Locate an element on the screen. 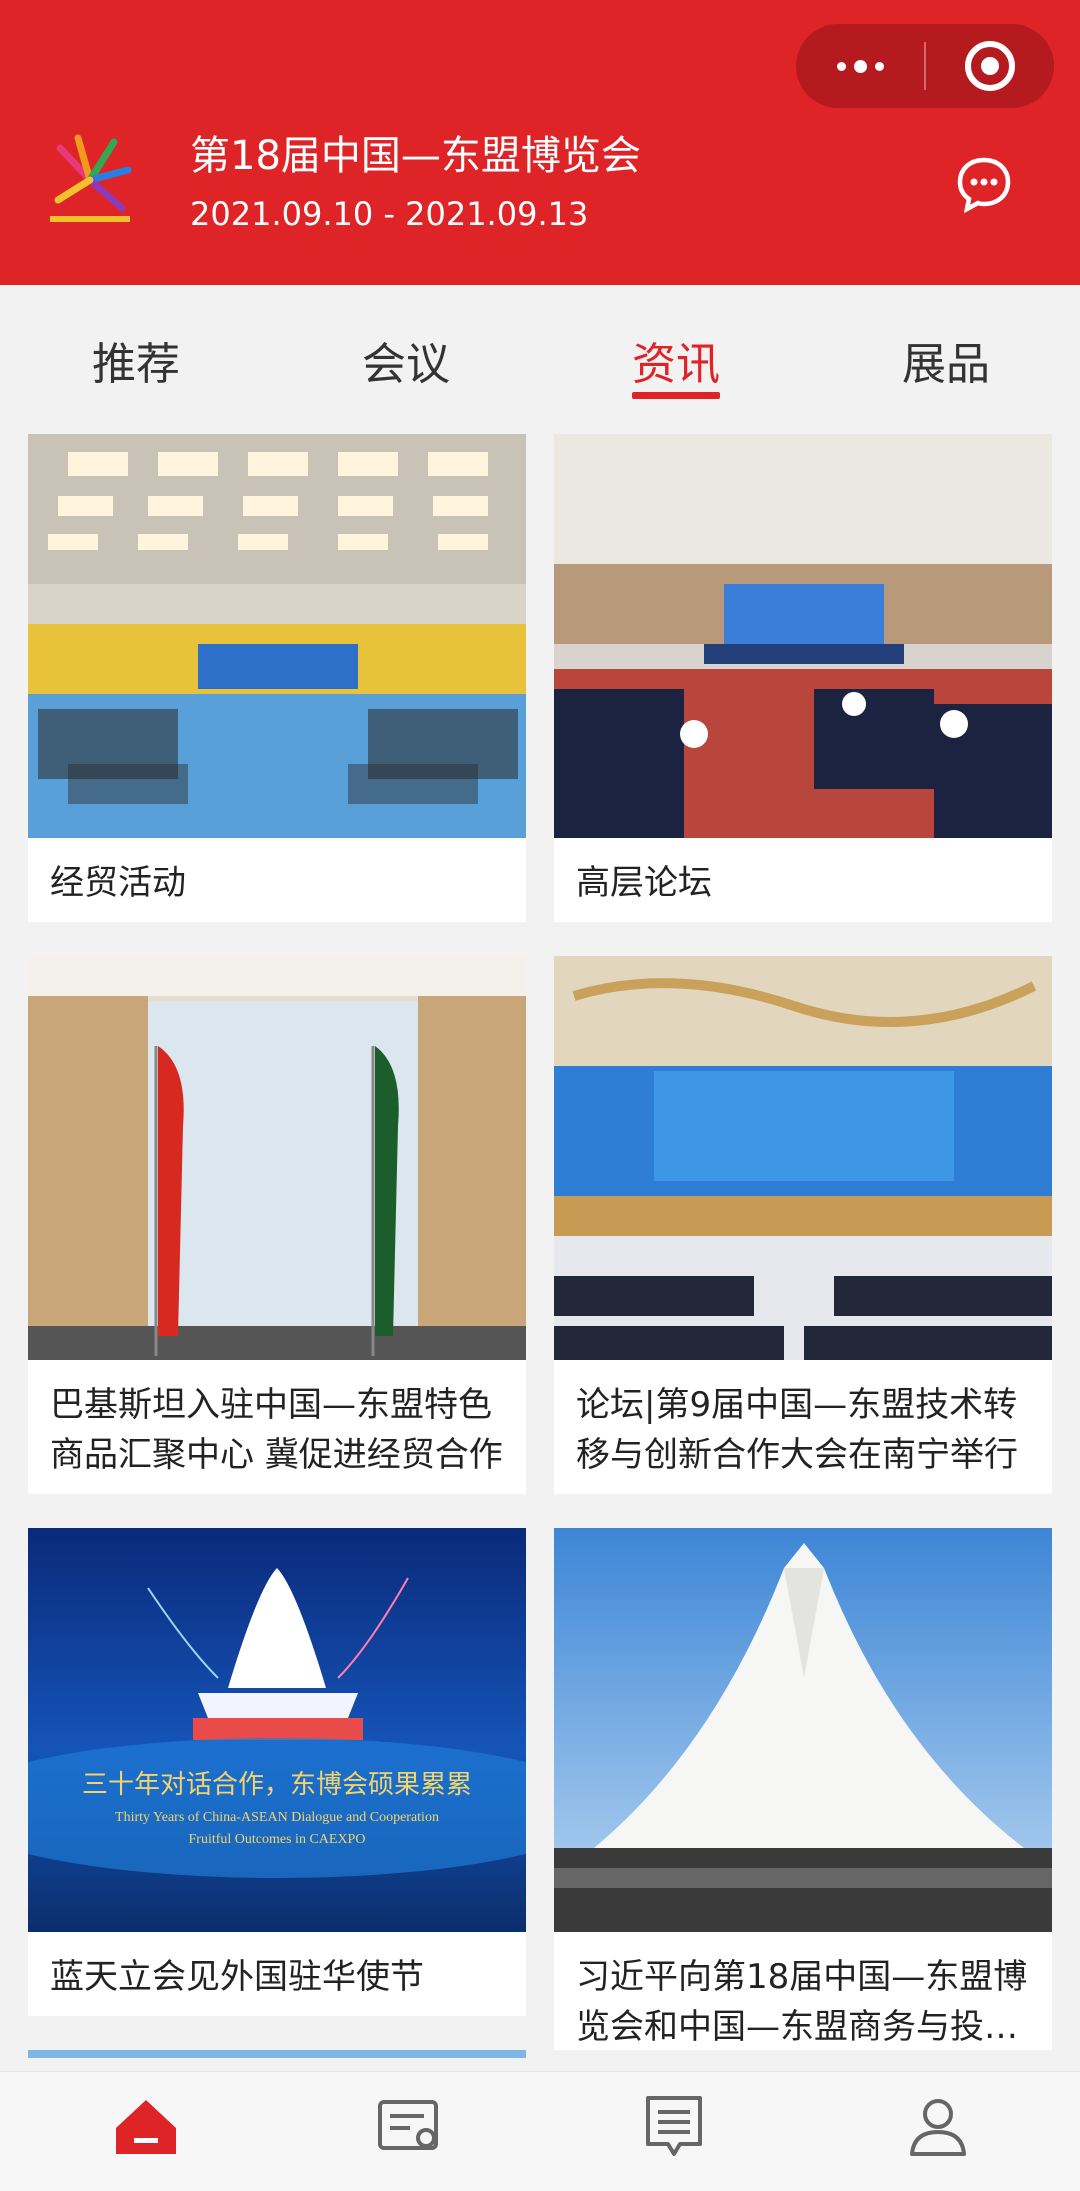 This screenshot has width=1080, height=2191. app-header: 第18届中国—东盟博览会 2021.09.10 - 2021.09.13 is located at coordinates (540, 142).